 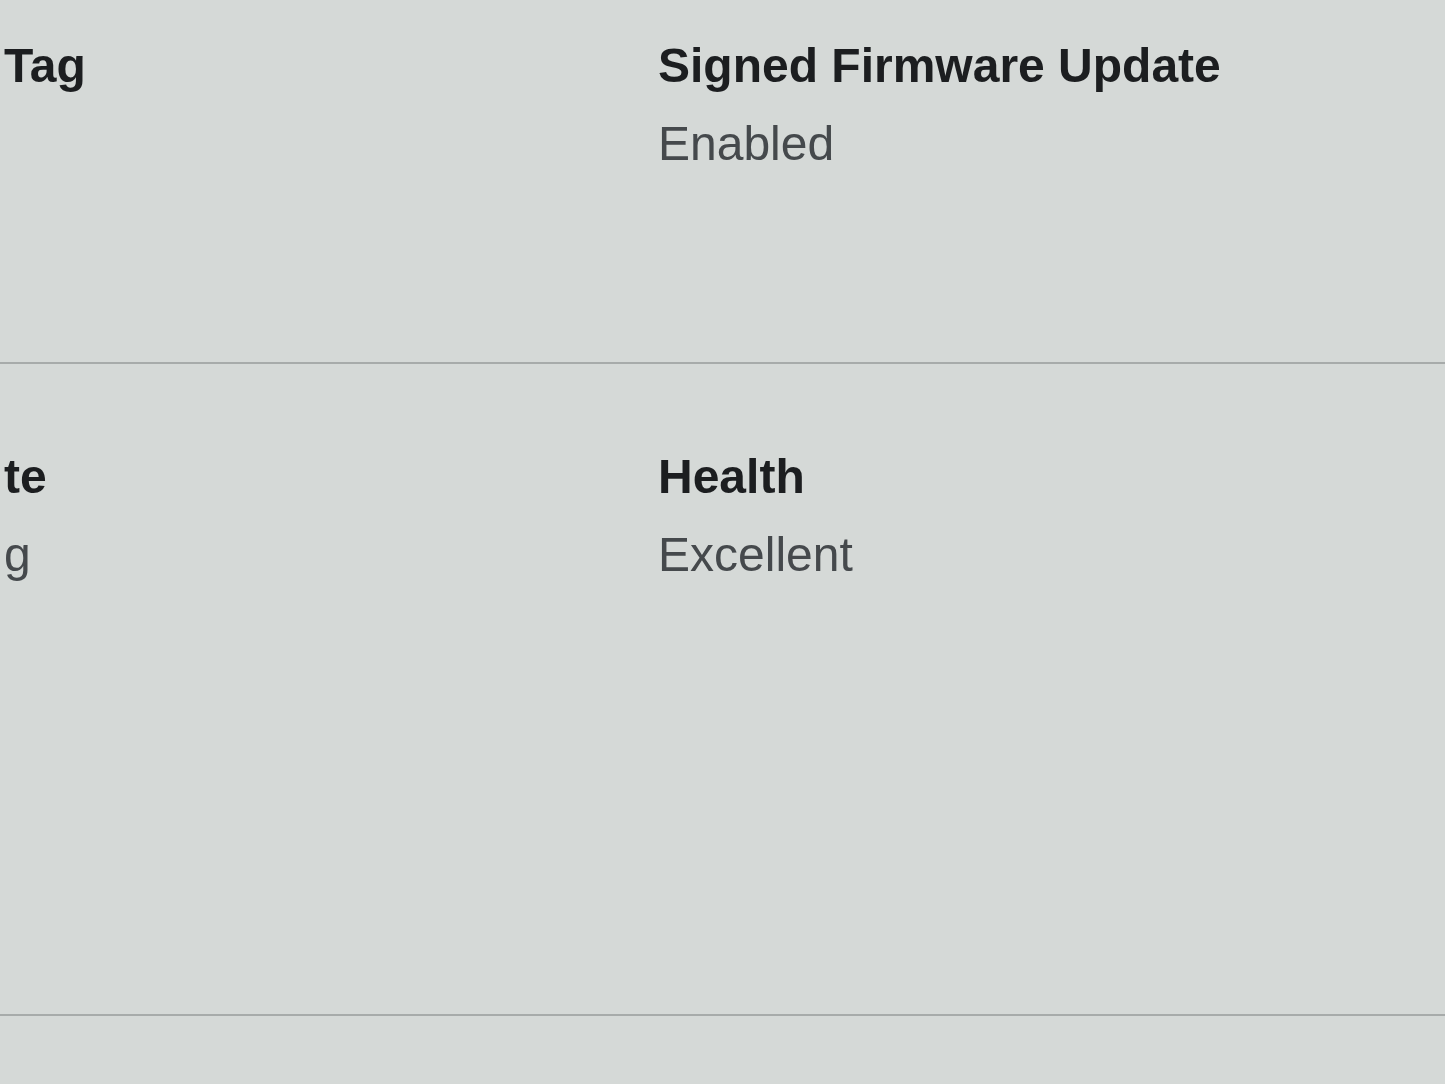 What do you see at coordinates (732, 477) in the screenshot?
I see `field-label: Health` at bounding box center [732, 477].